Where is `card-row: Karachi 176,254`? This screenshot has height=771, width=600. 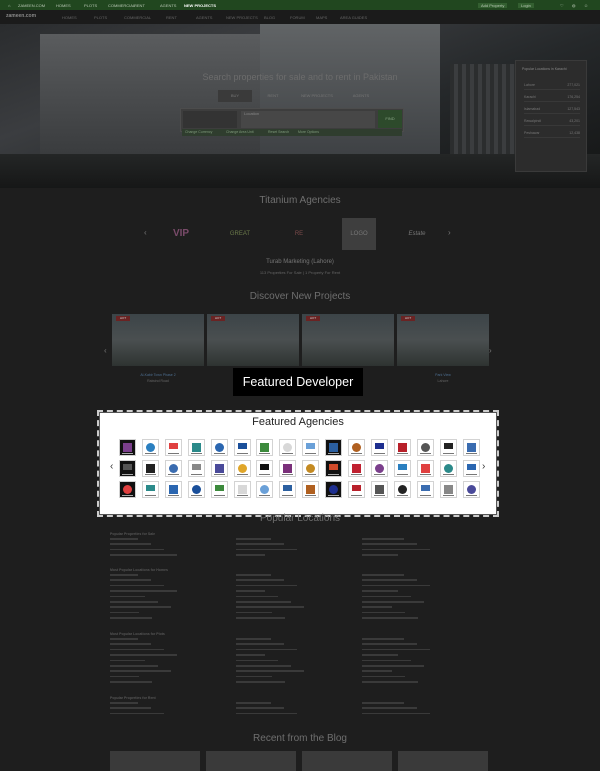
card-row: Karachi 176,254 is located at coordinates (552, 98).